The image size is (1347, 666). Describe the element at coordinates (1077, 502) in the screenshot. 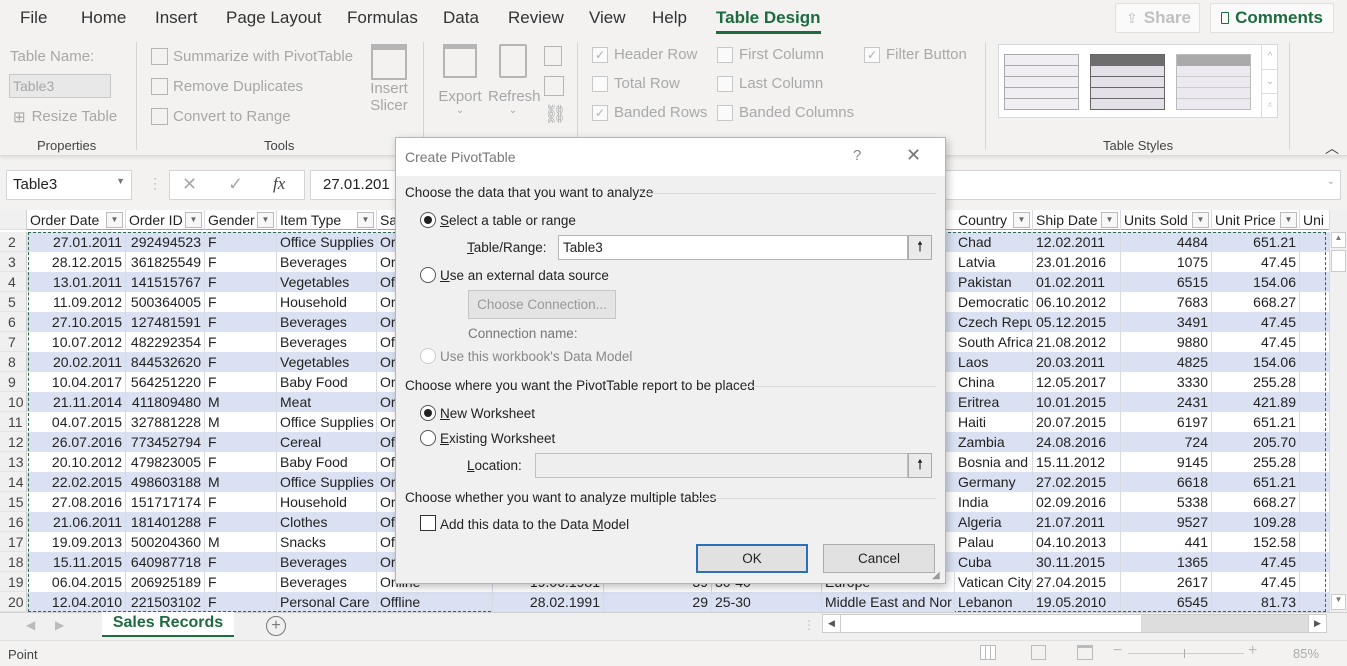

I see `cell-ship: 02.09.2016` at that location.